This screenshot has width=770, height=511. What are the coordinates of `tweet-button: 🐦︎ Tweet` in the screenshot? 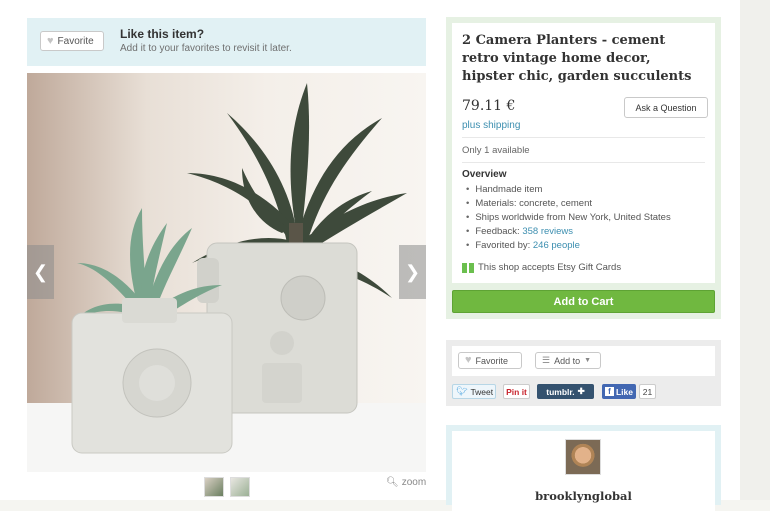 It's located at (474, 391).